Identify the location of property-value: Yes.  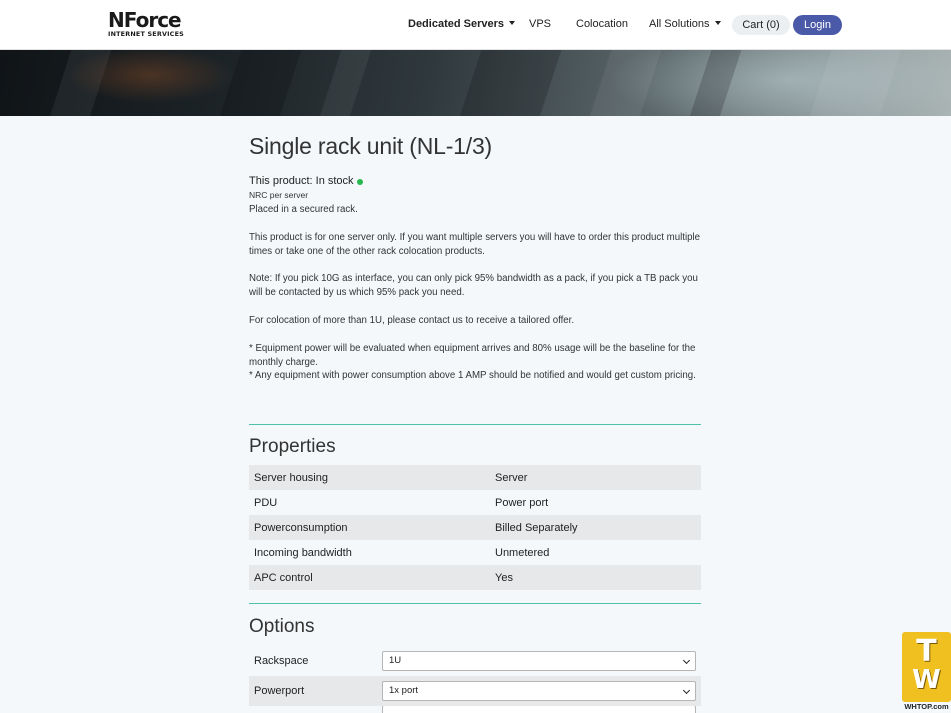
(504, 577).